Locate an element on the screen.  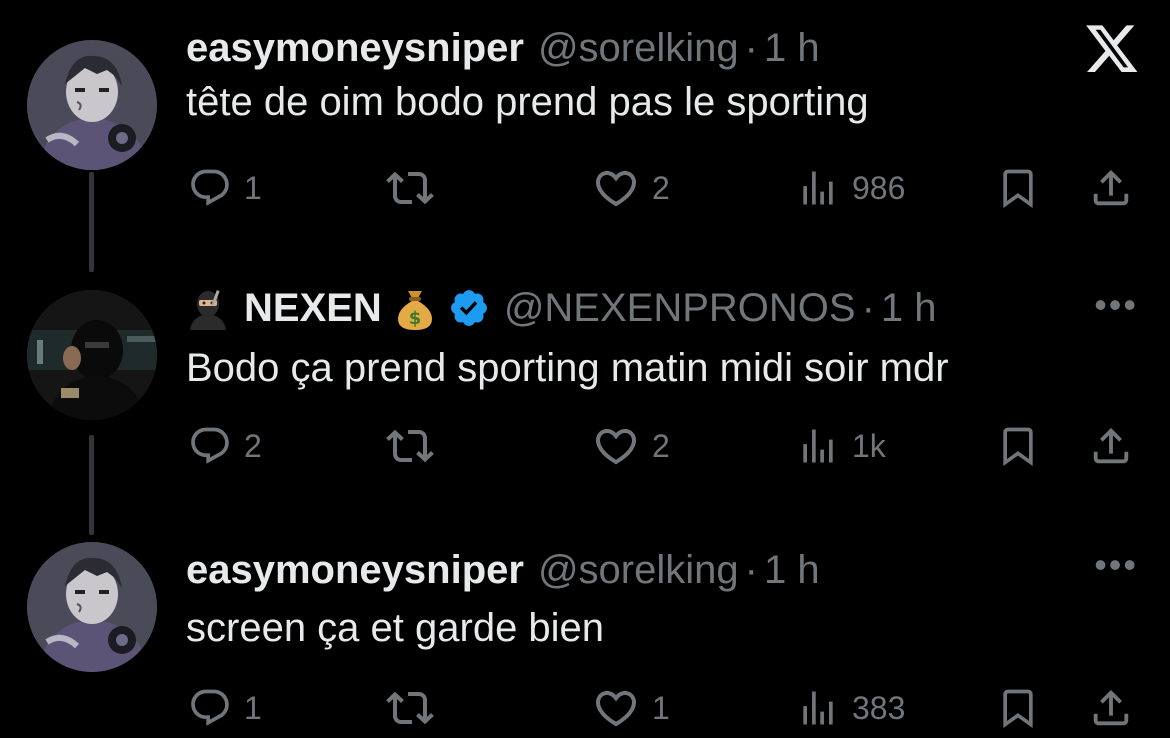
views-button: 383 is located at coordinates (850, 708).